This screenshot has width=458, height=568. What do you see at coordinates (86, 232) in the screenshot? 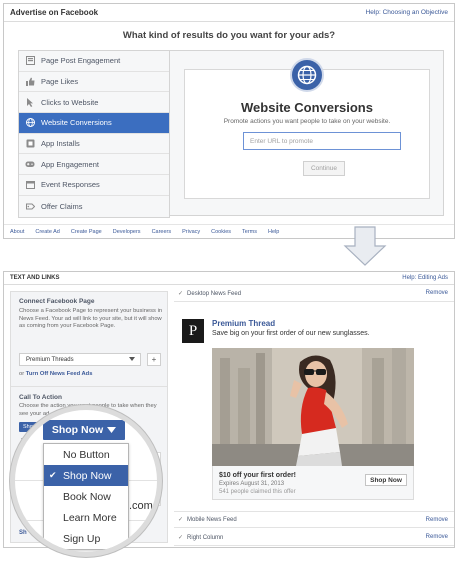
I see `footer-link-create-page: Create Page` at bounding box center [86, 232].